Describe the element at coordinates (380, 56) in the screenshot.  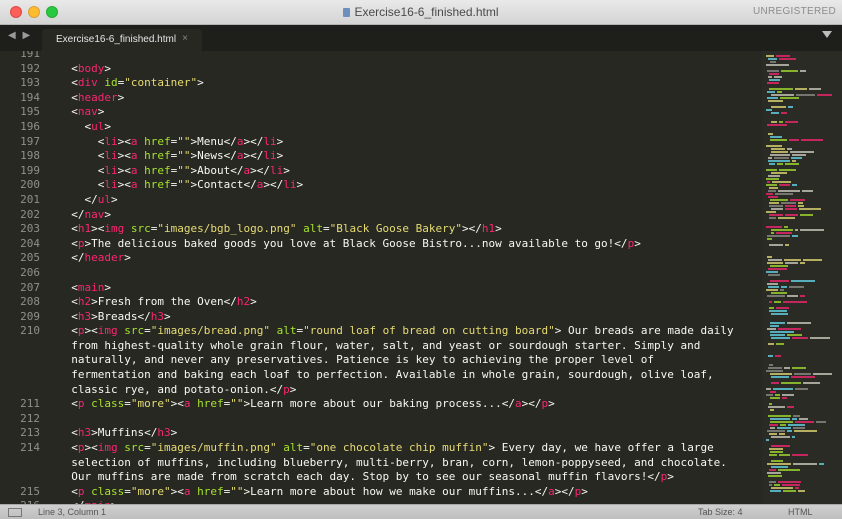
I see `code-line: 191` at that location.